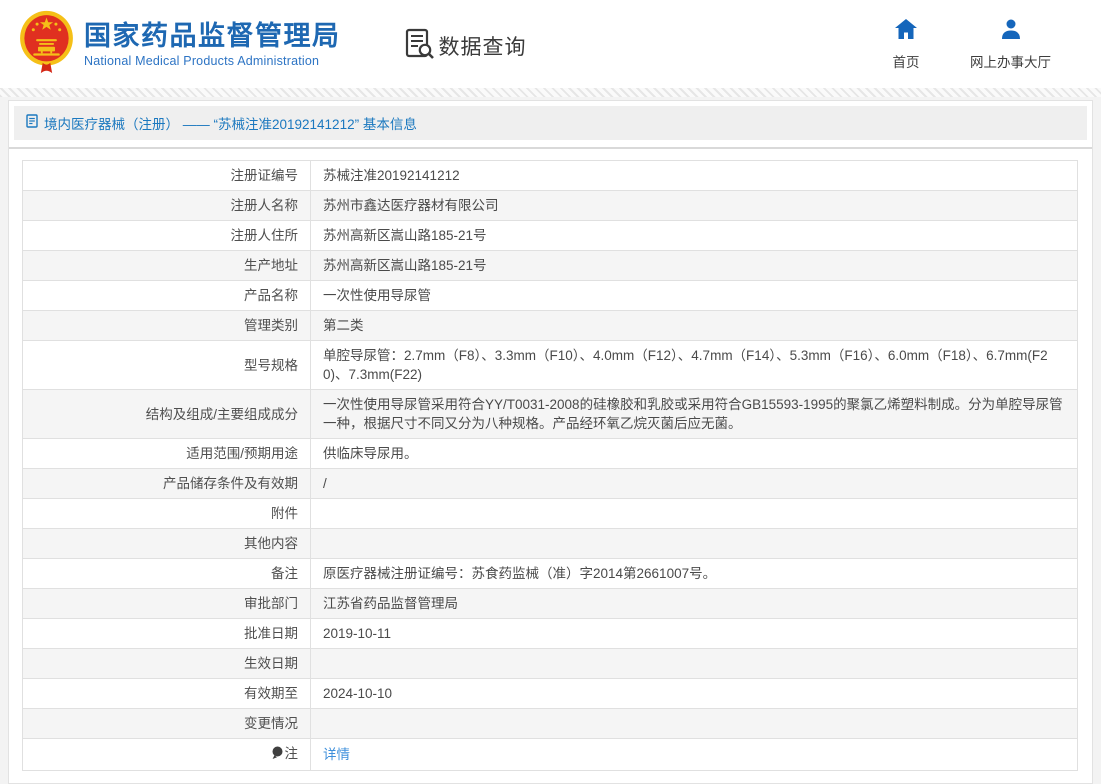  Describe the element at coordinates (166, 414) in the screenshot. I see `field-label: 结构及组成/主要组成成分` at that location.